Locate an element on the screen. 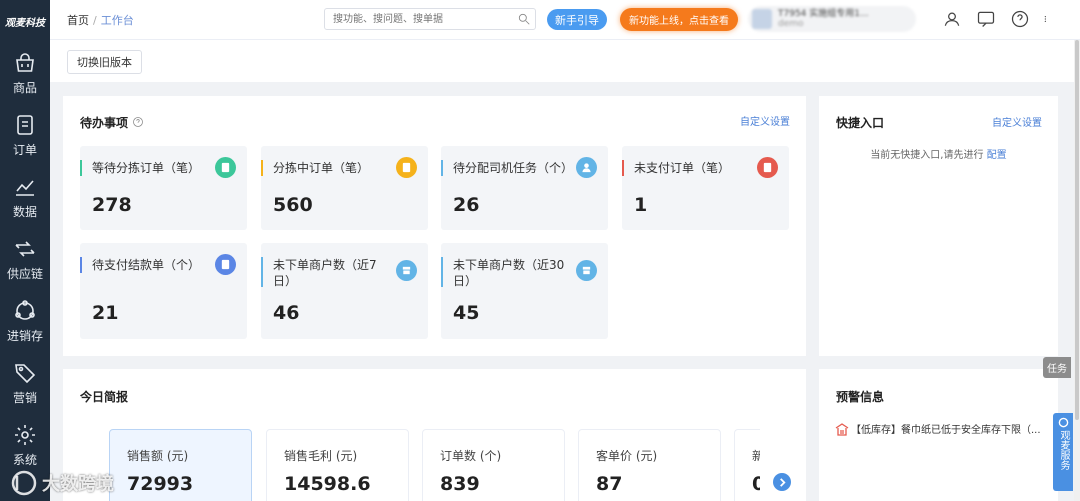 The image size is (1080, 501). new-feature-button: 新功能上线，点击查看 is located at coordinates (679, 19).